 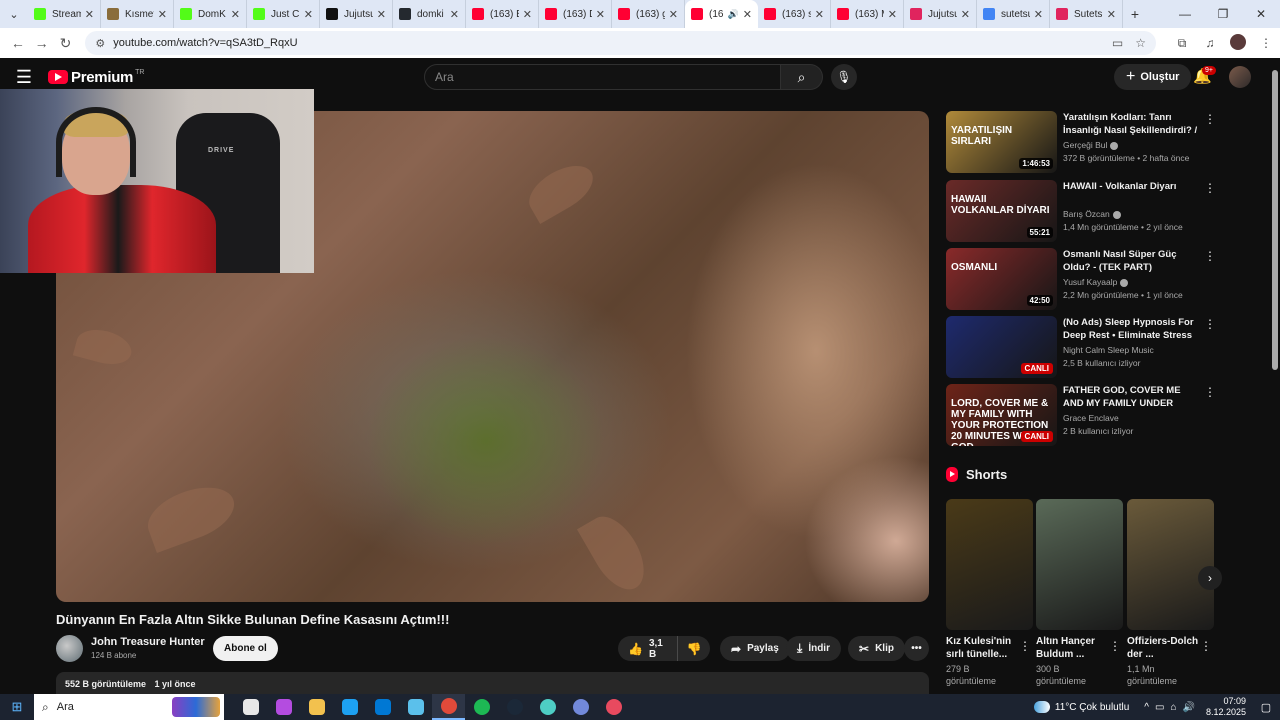 What do you see at coordinates (602, 77) in the screenshot?
I see `search-input: Ara` at bounding box center [602, 77].